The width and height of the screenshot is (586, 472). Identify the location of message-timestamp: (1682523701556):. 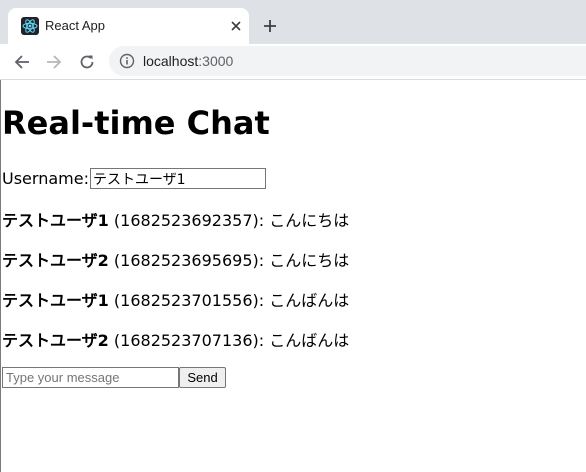
(189, 300).